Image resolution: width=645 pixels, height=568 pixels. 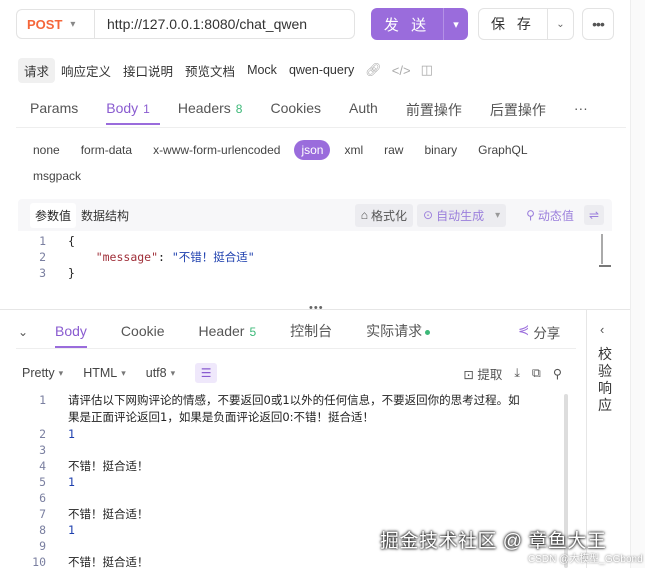 What do you see at coordinates (502, 150) in the screenshot?
I see `body-type-graphql: GraphQL` at bounding box center [502, 150].